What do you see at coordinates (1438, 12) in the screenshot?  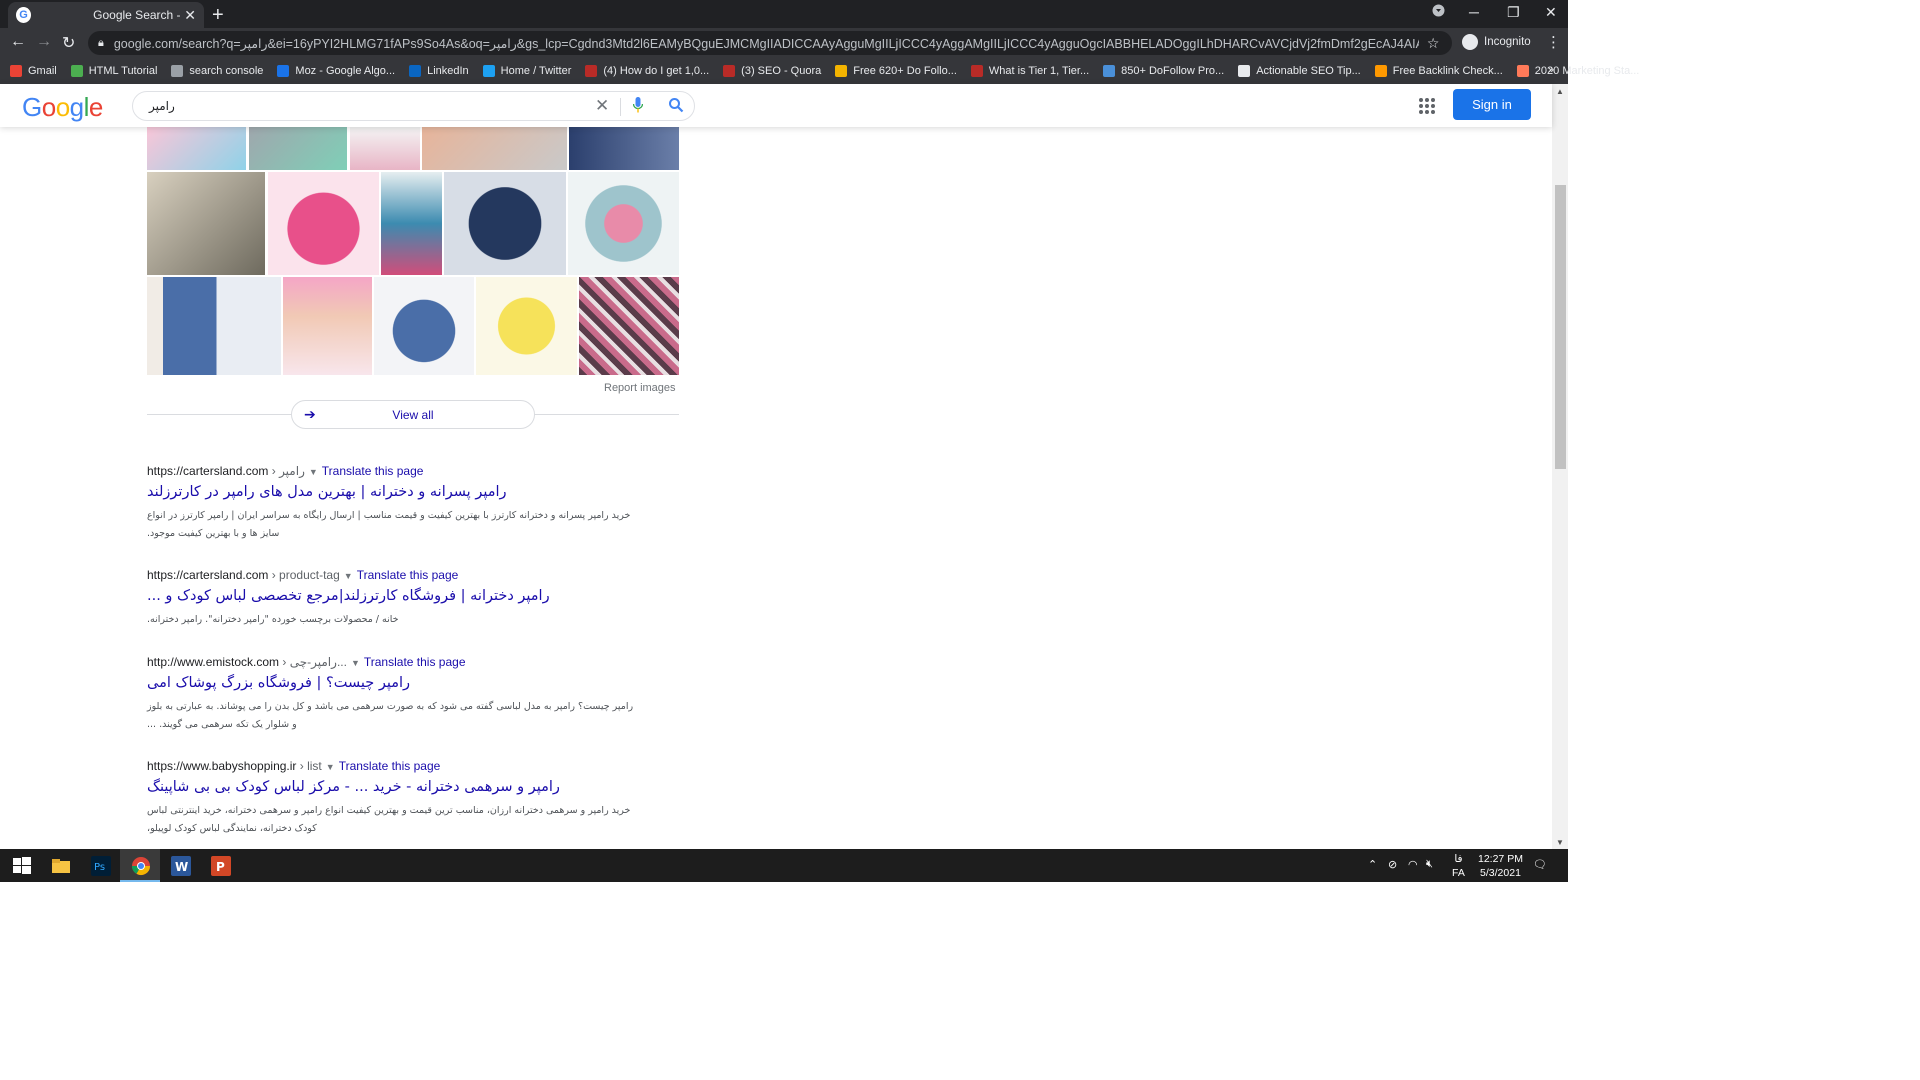 I see `profile-dropdown-icon` at bounding box center [1438, 12].